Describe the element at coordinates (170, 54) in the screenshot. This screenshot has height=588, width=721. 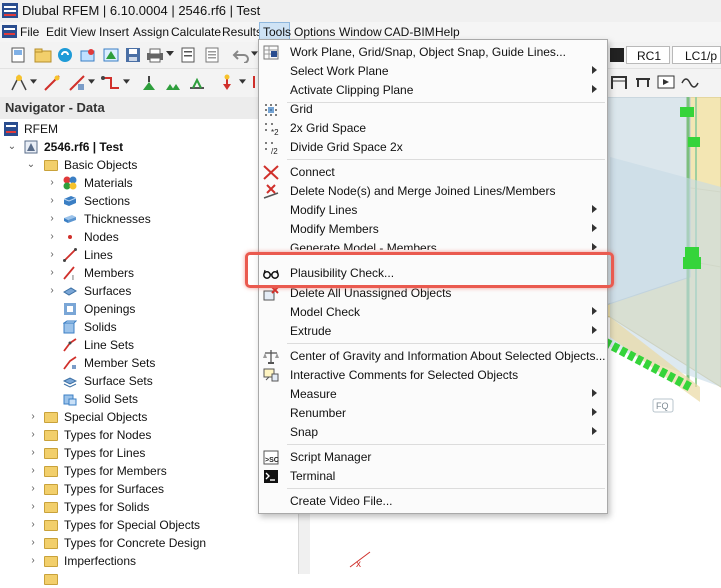
I see `print-dropdown-icon` at that location.